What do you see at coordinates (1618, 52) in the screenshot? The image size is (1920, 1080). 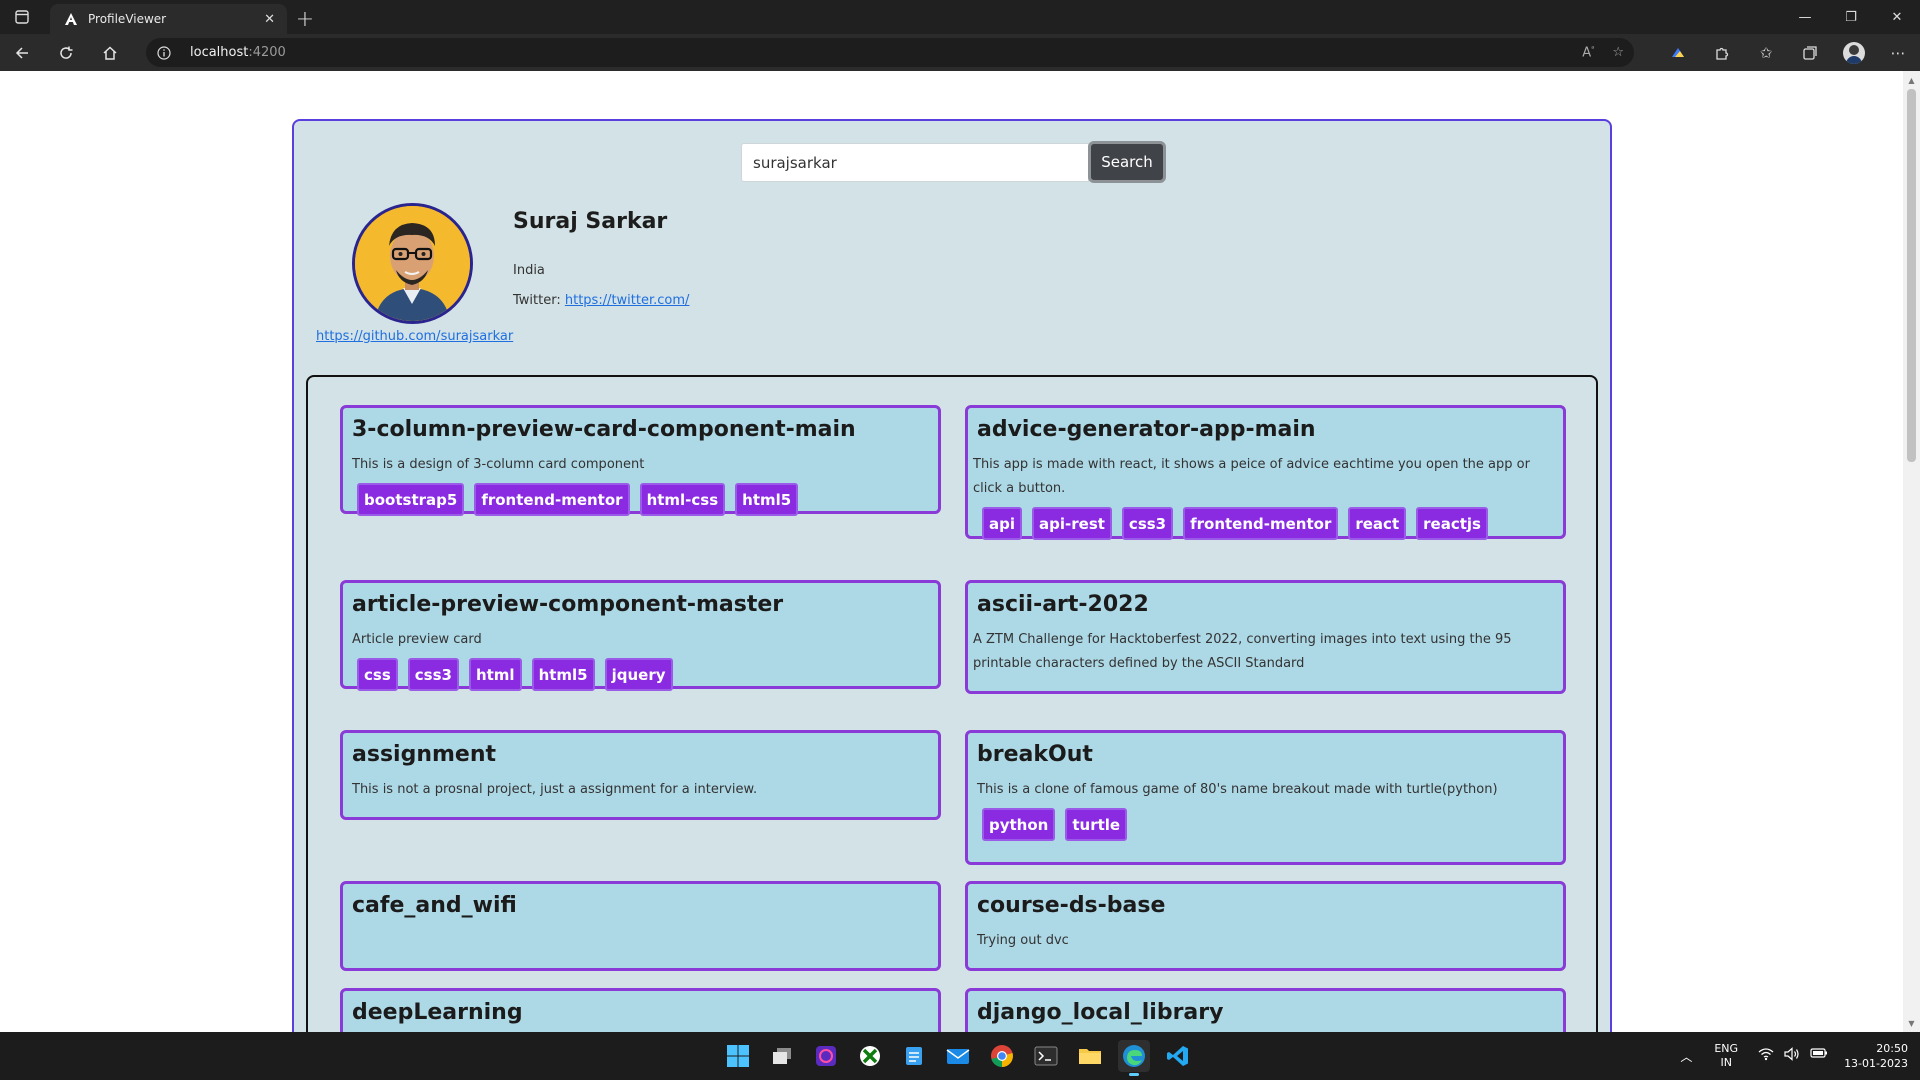 I see `add-favorite-icon: ☆` at bounding box center [1618, 52].